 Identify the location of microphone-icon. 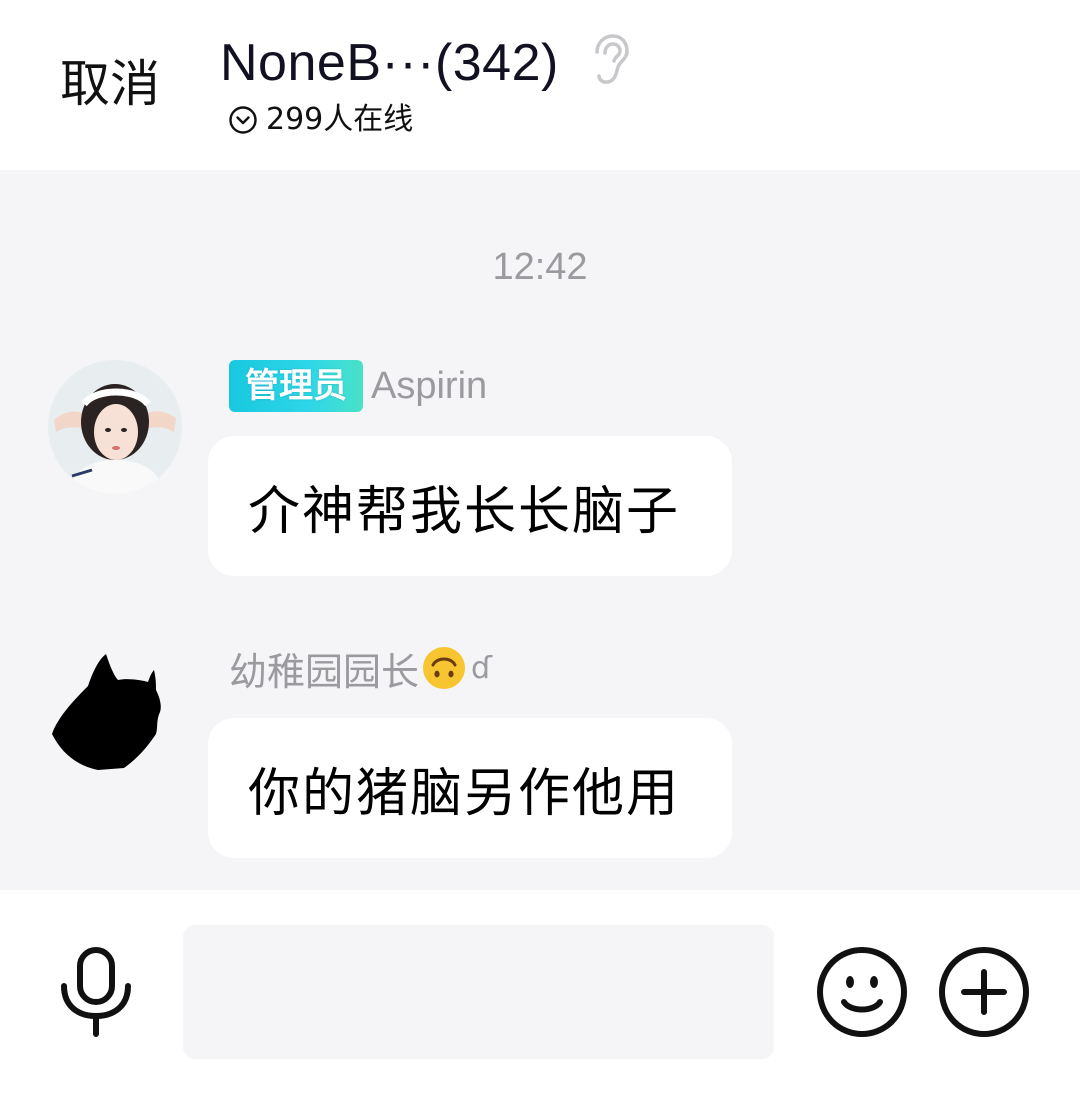
(96, 992).